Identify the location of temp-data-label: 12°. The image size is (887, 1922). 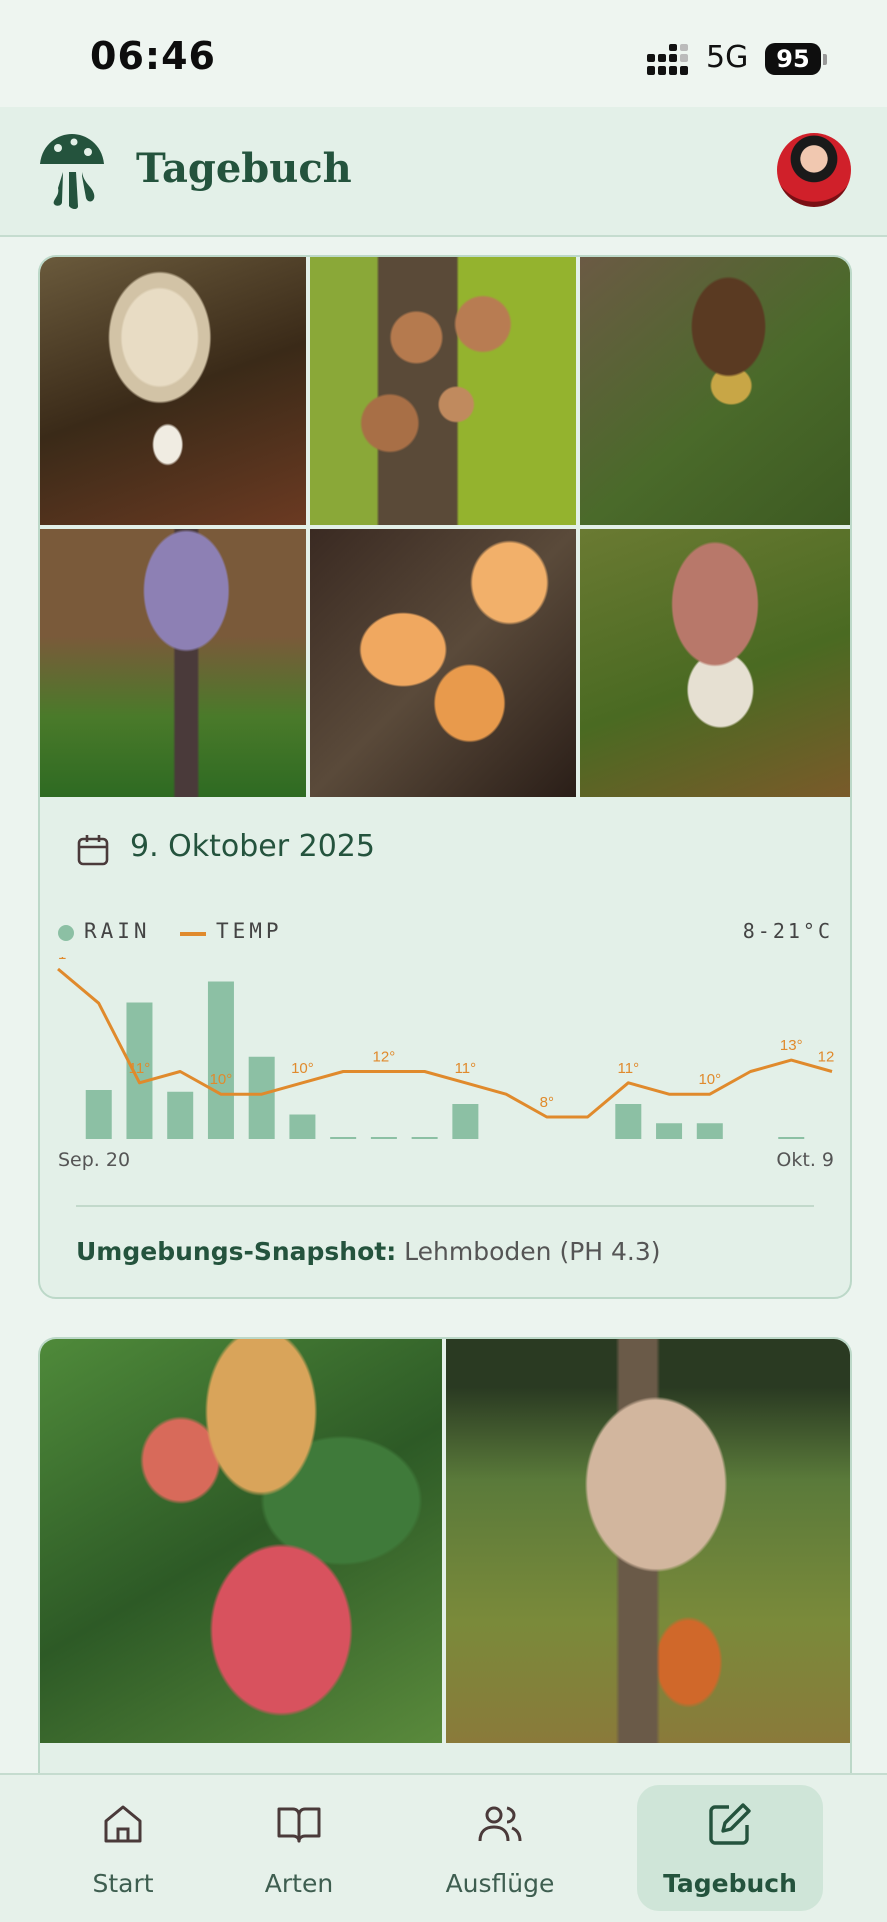
(384, 1056).